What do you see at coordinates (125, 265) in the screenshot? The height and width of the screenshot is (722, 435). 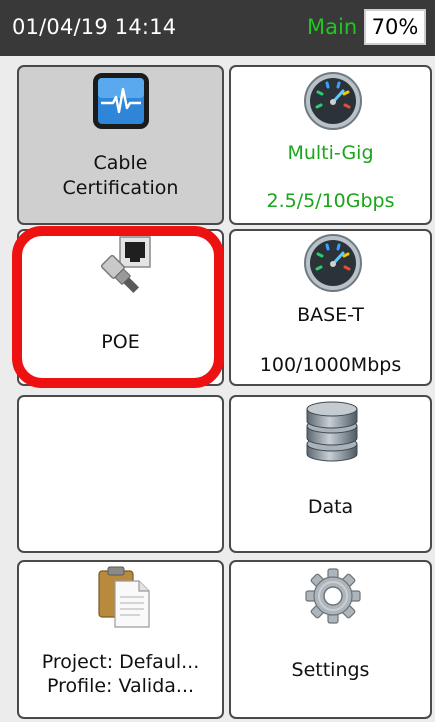 I see `ethernet-plug-icon` at bounding box center [125, 265].